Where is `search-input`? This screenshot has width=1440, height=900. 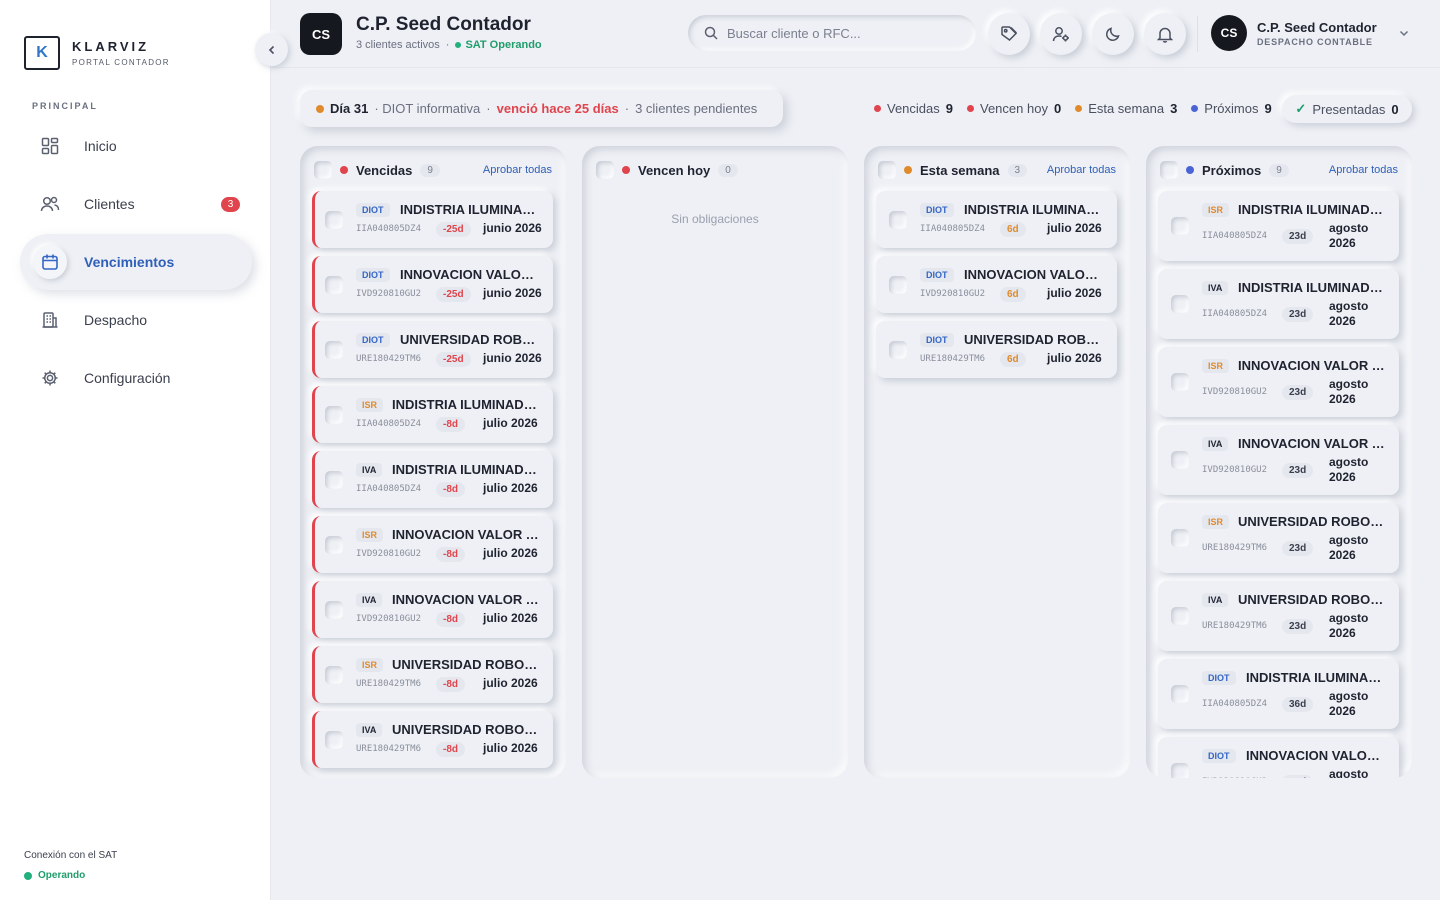
search-input is located at coordinates (837, 33).